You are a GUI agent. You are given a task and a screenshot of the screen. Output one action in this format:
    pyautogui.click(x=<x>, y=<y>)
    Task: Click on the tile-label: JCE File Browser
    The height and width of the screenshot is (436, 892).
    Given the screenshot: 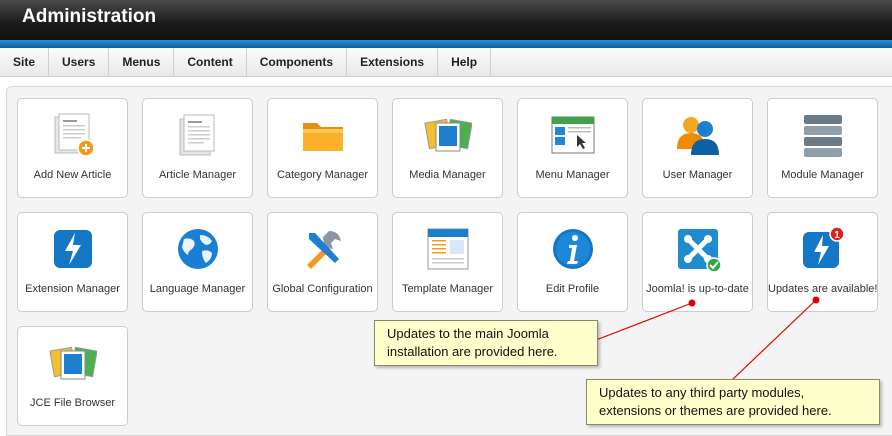 What is the action you would take?
    pyautogui.click(x=72, y=403)
    